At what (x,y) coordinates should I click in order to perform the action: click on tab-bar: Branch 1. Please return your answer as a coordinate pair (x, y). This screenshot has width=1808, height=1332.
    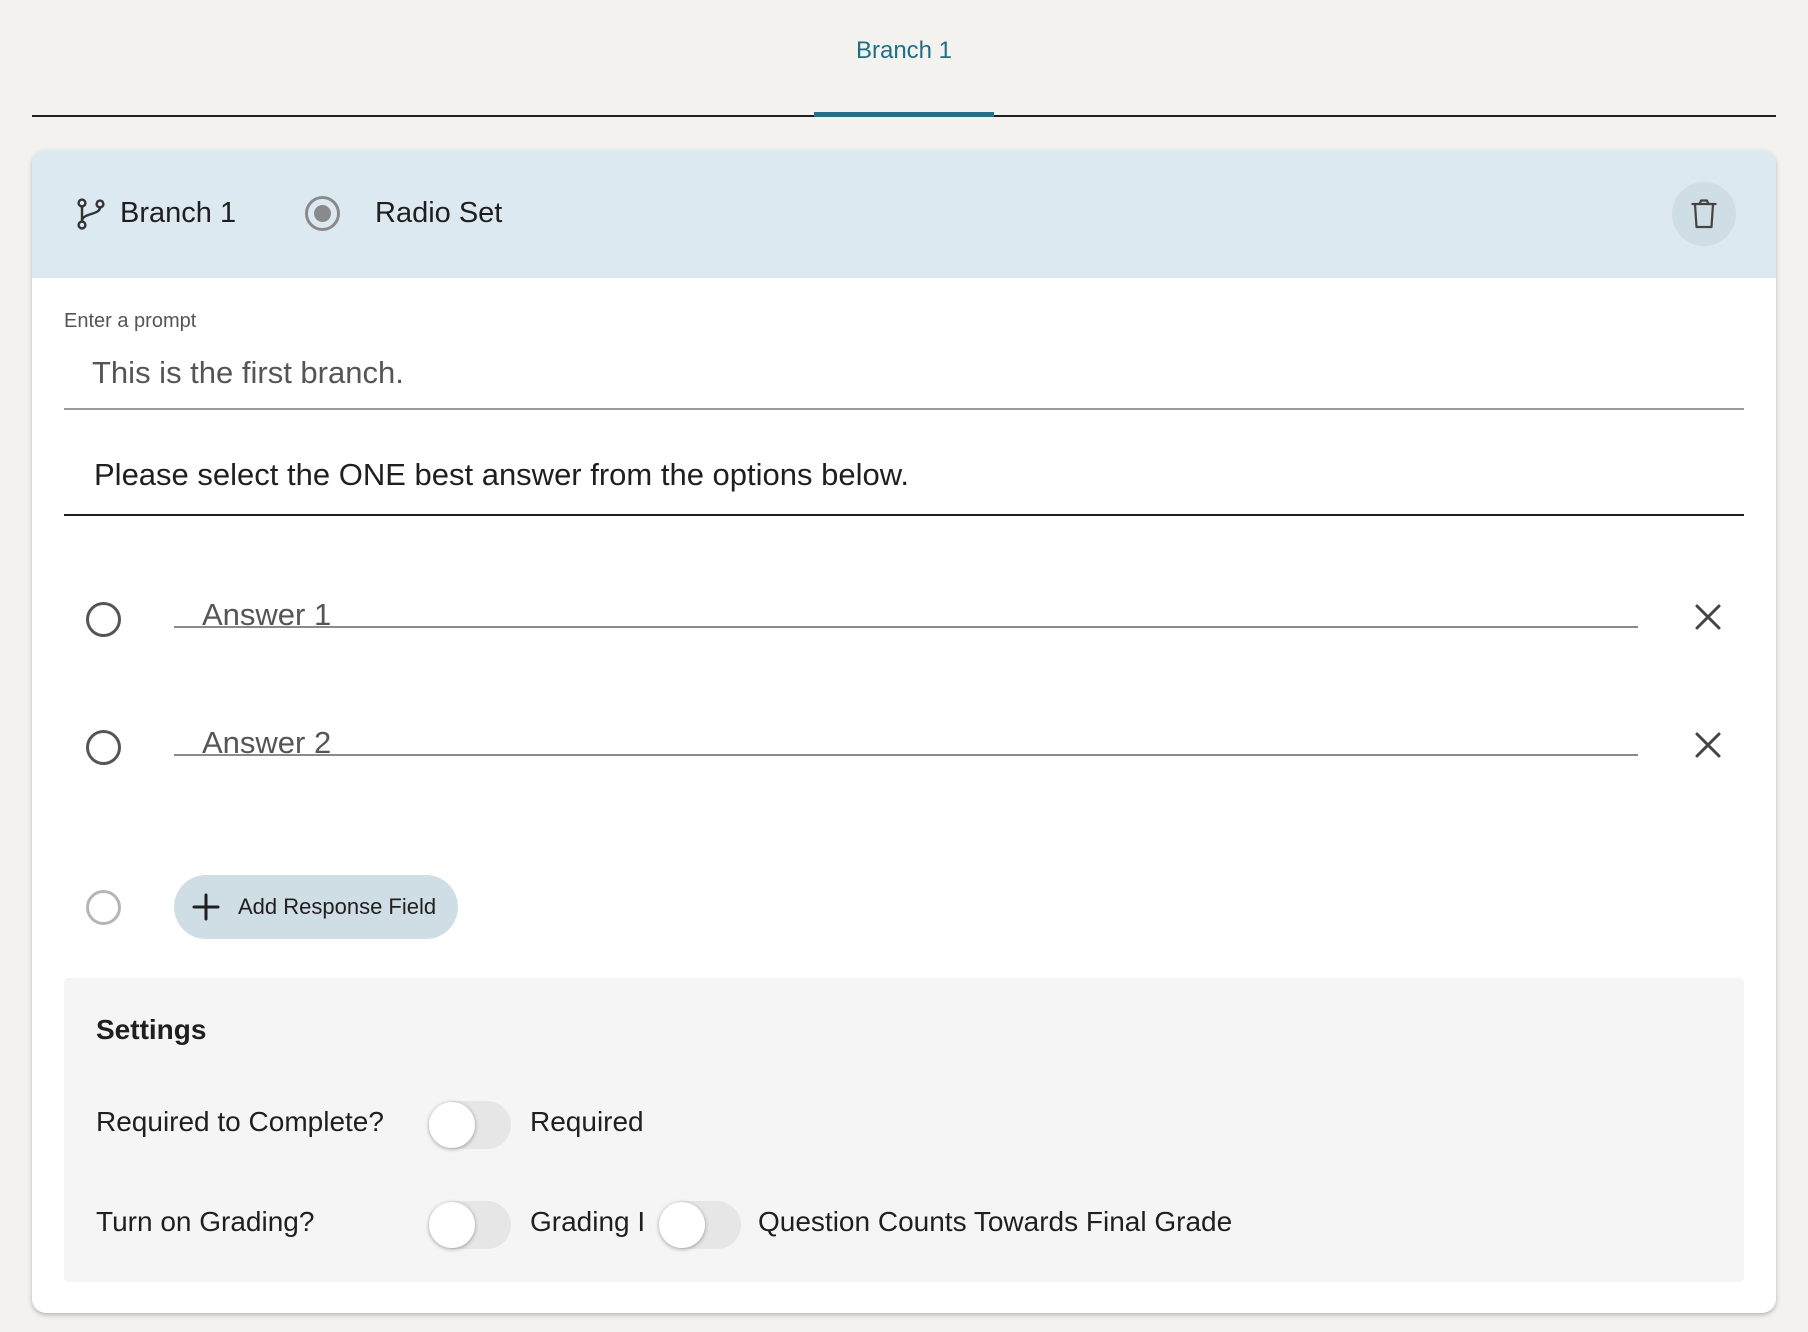
    Looking at the image, I should click on (904, 58).